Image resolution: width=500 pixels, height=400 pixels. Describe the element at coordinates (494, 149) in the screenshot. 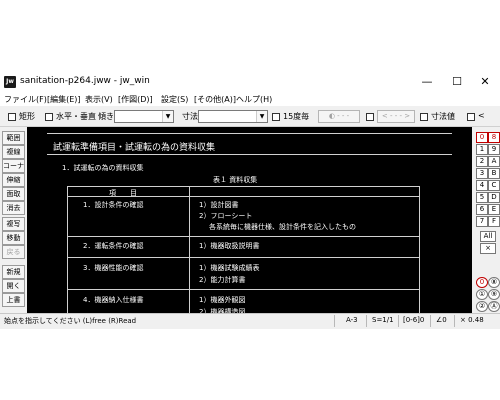

I see `layer-group-button: 9` at that location.